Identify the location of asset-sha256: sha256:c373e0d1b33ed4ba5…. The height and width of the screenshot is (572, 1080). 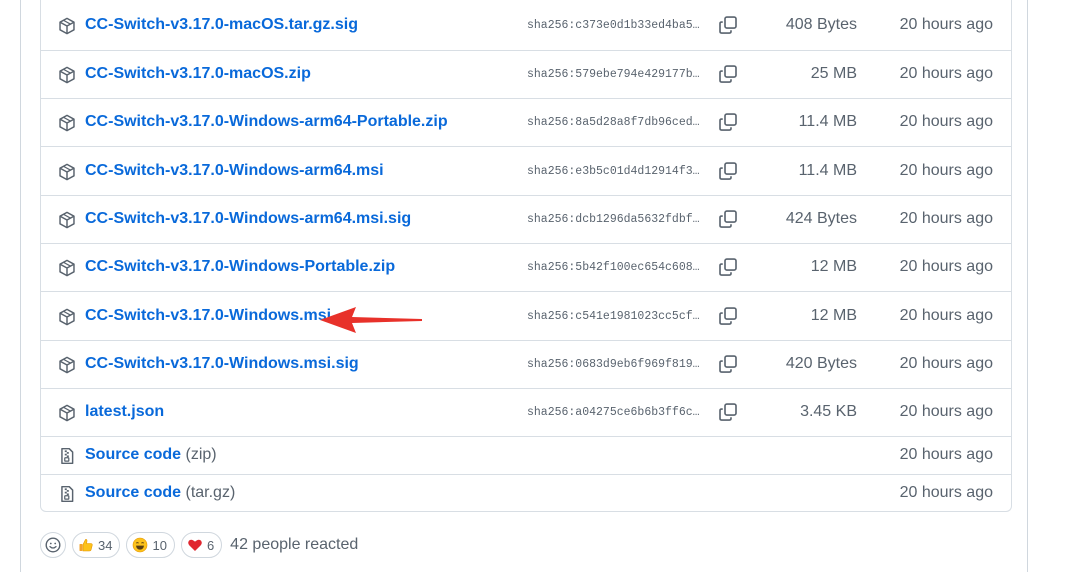
(613, 25).